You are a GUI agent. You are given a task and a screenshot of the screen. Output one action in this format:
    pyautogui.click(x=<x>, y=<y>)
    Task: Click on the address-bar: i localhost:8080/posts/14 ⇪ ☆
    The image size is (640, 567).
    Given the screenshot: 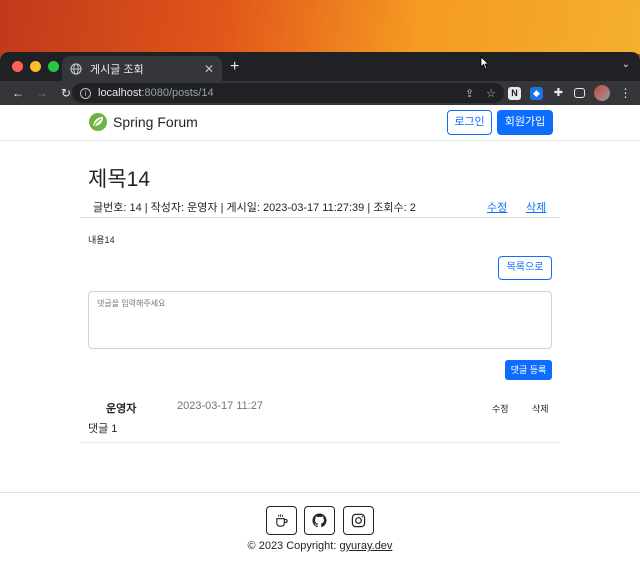 What is the action you would take?
    pyautogui.click(x=288, y=93)
    